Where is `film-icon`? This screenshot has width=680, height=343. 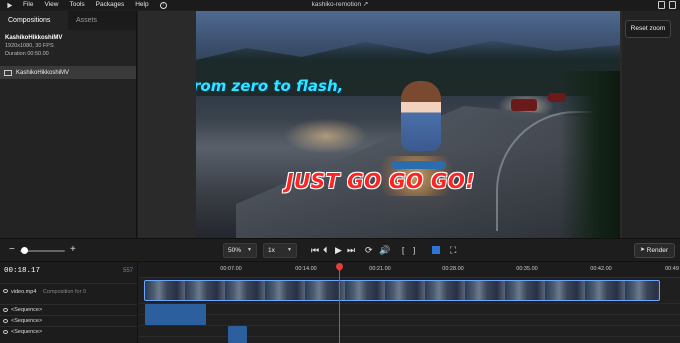 film-icon is located at coordinates (8, 72).